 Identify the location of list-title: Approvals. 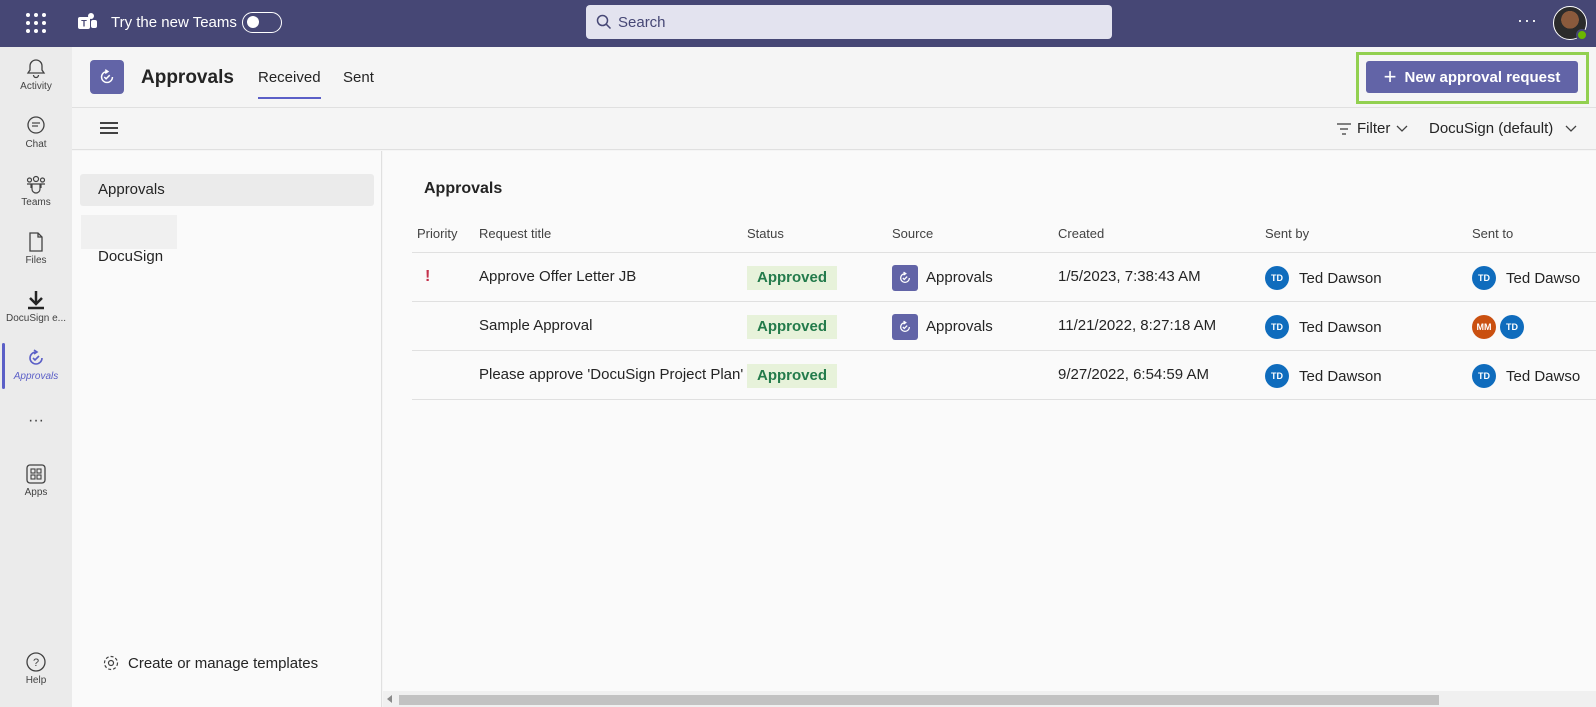
(463, 188).